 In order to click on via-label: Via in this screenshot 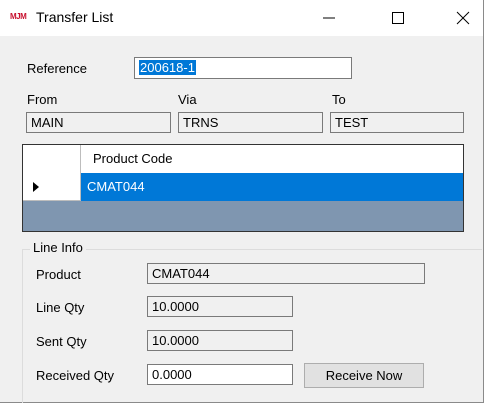, I will do `click(187, 99)`.